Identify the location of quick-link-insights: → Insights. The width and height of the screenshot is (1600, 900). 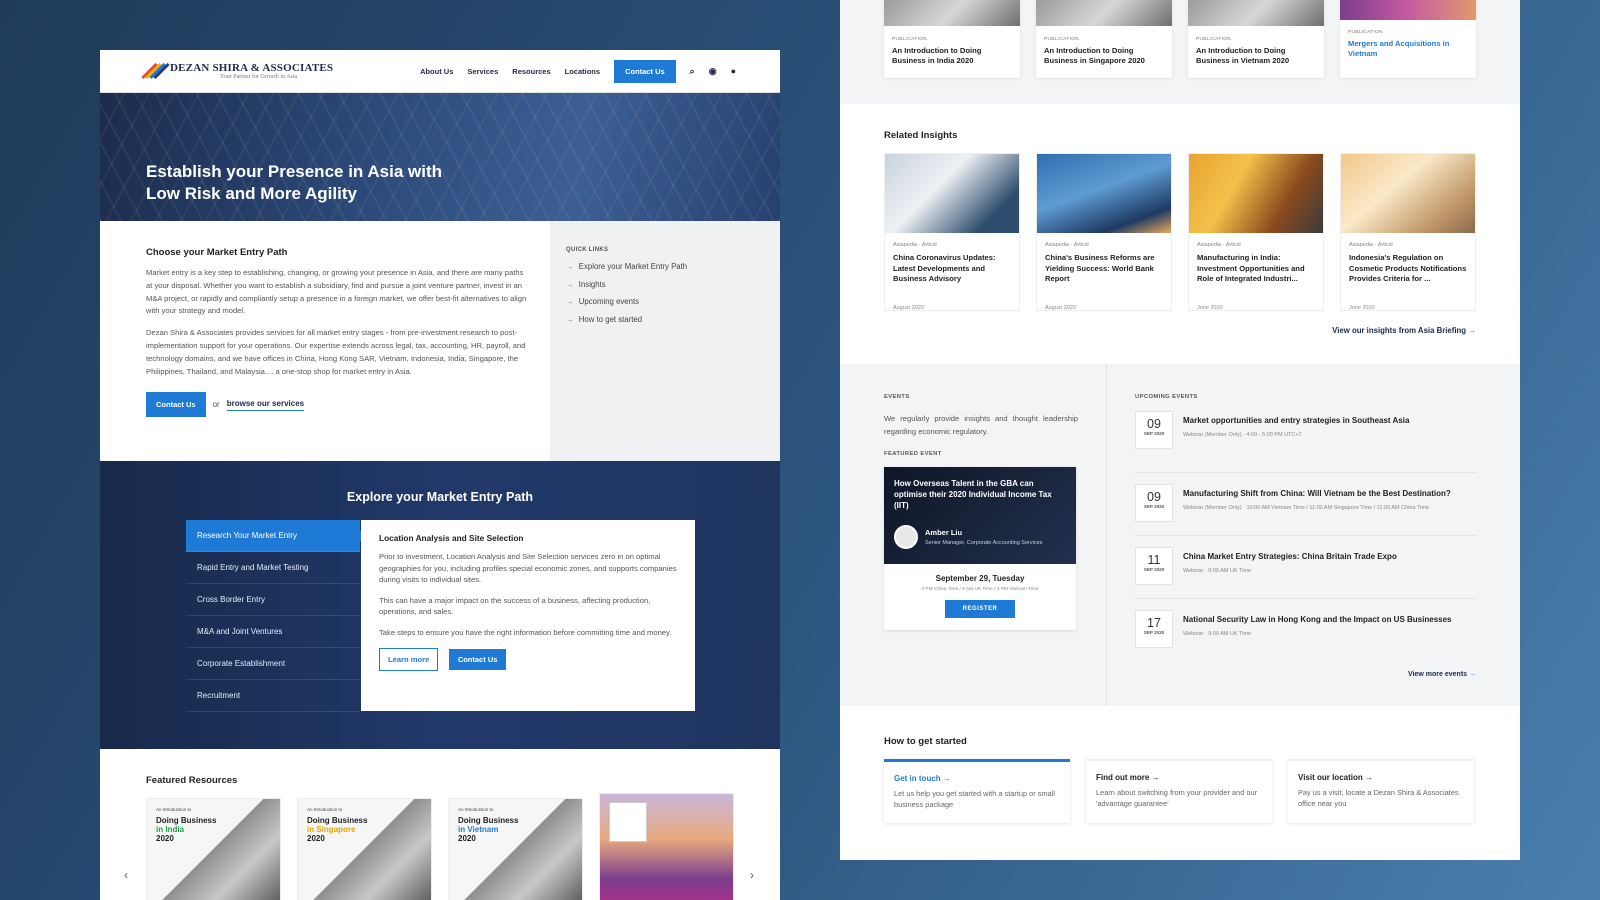
(665, 284).